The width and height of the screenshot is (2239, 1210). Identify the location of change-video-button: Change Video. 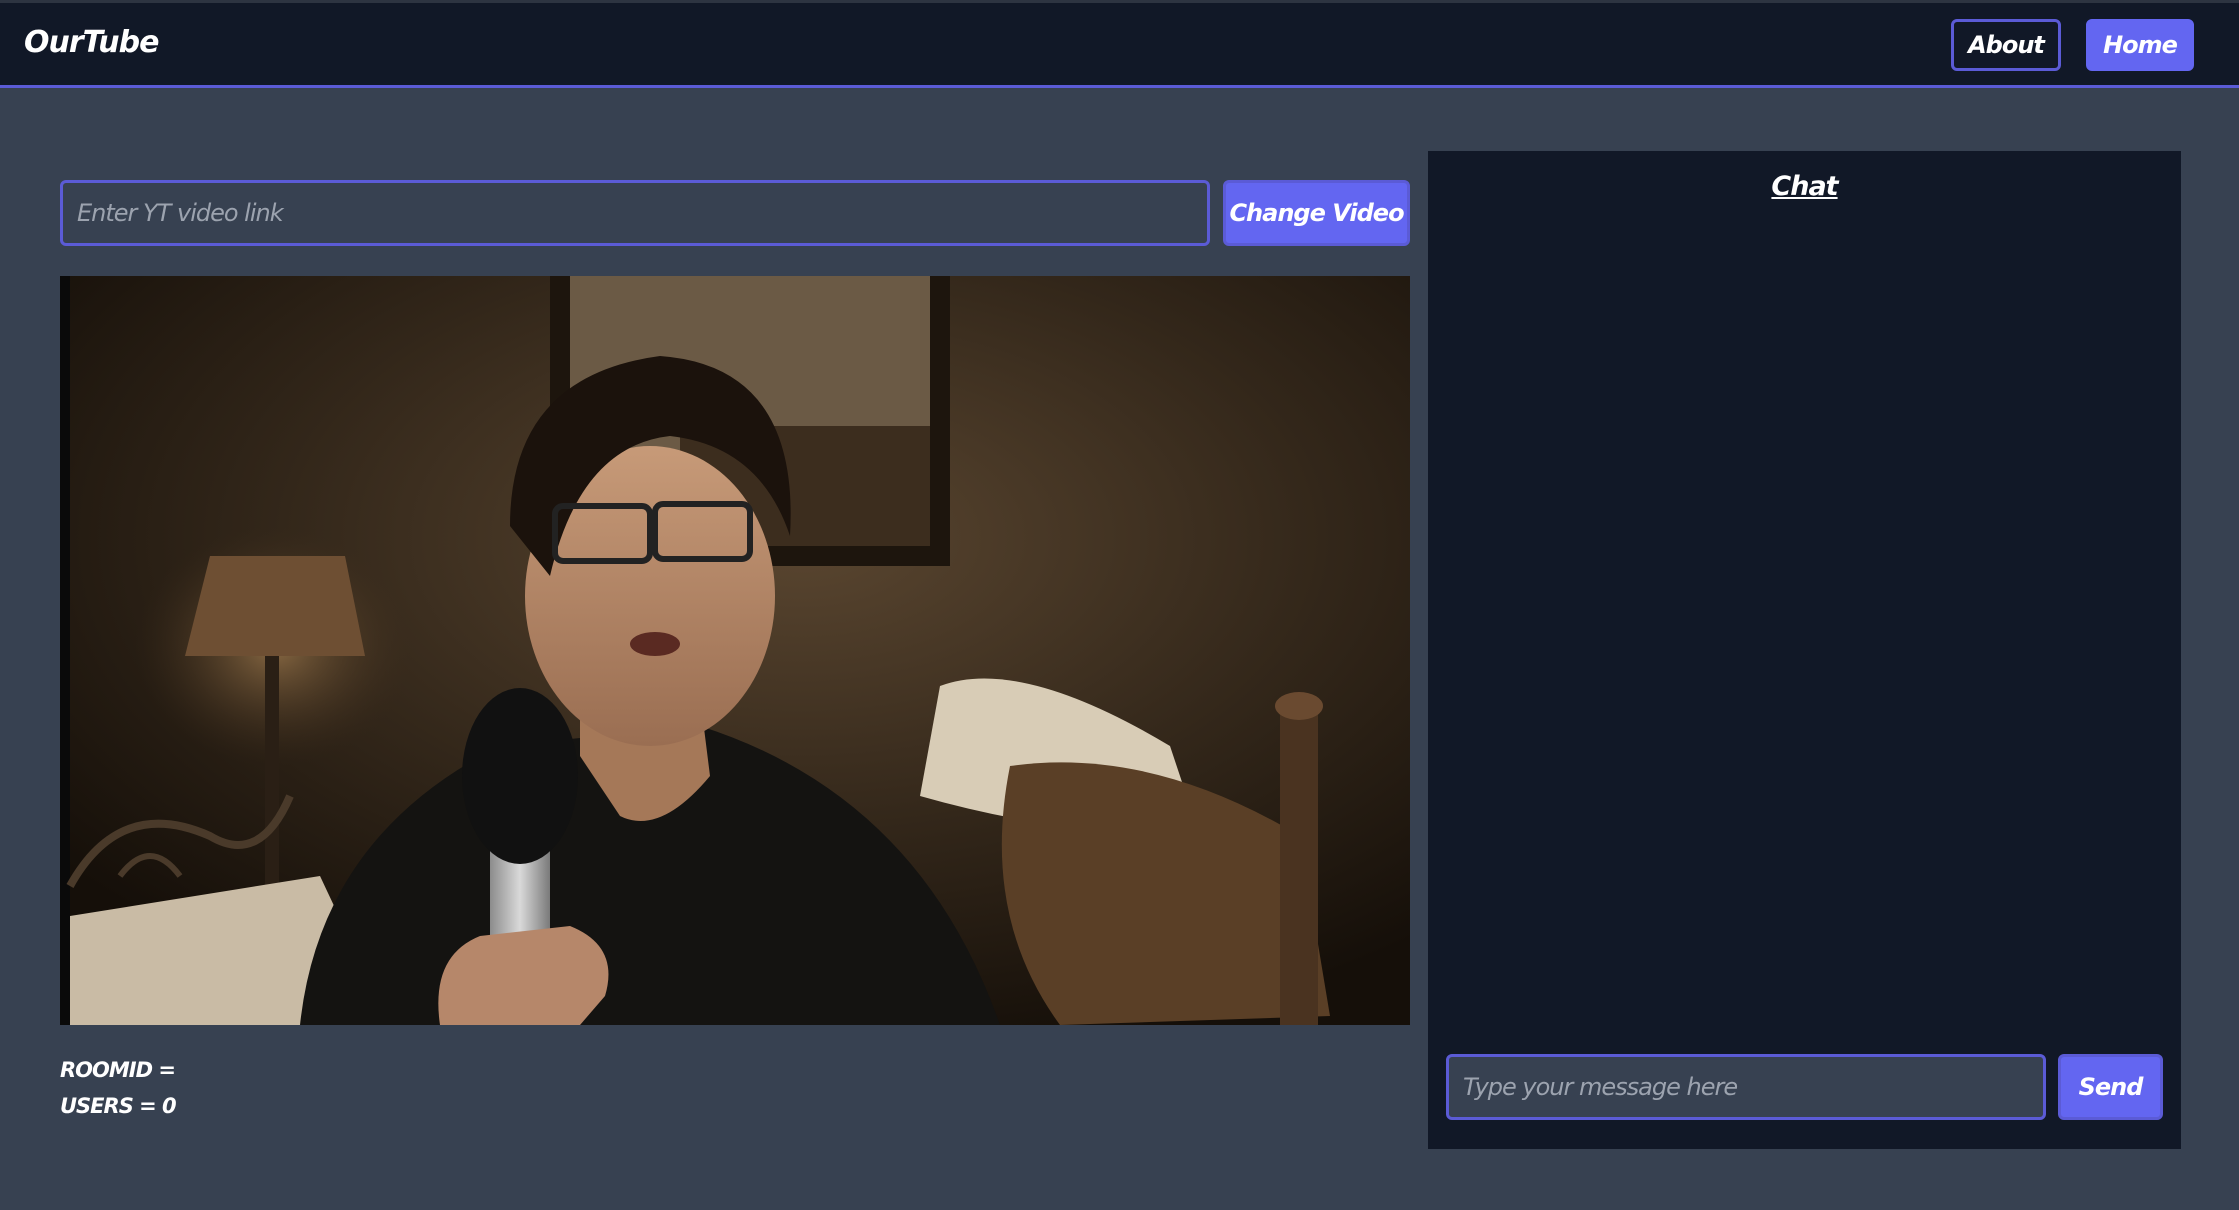
(1316, 213).